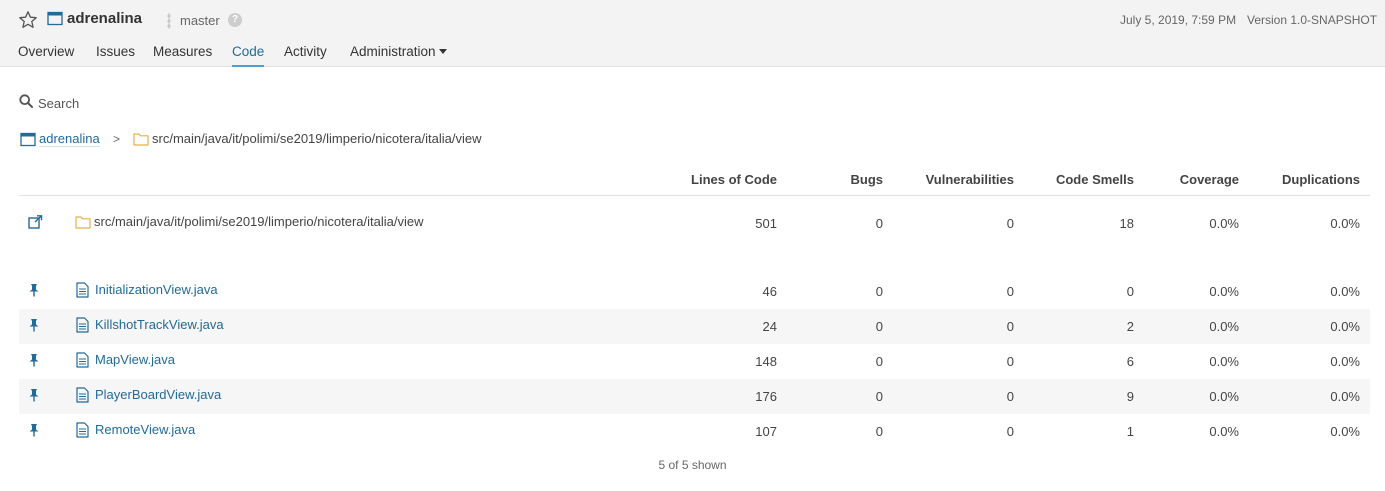  What do you see at coordinates (1209, 179) in the screenshot?
I see `column-header-coverage: Coverage` at bounding box center [1209, 179].